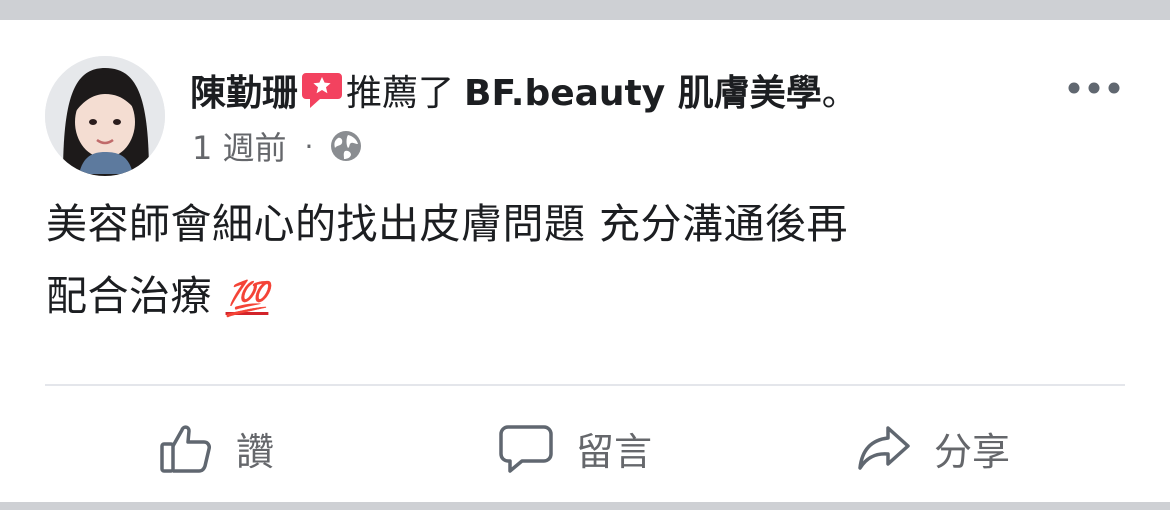 The image size is (1170, 510). I want to click on comment-button: 留言, so click(575, 448).